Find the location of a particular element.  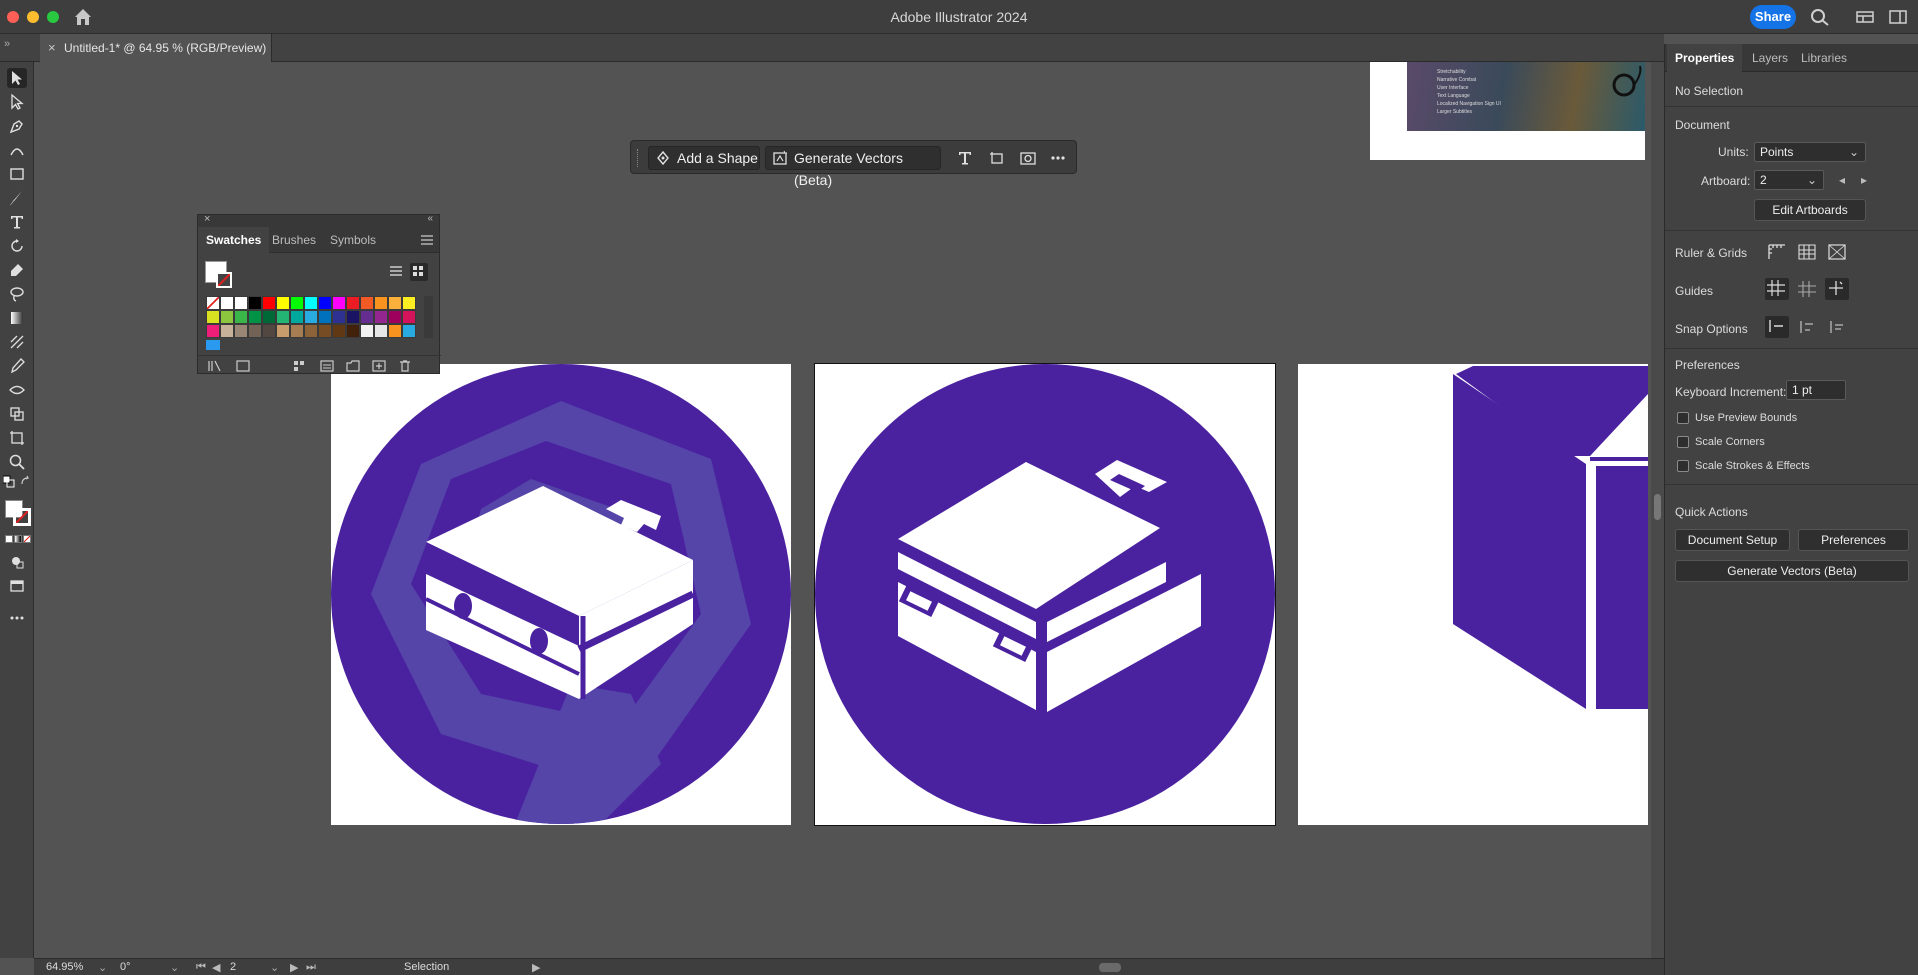

status-menu-icon: ▶ is located at coordinates (536, 967).